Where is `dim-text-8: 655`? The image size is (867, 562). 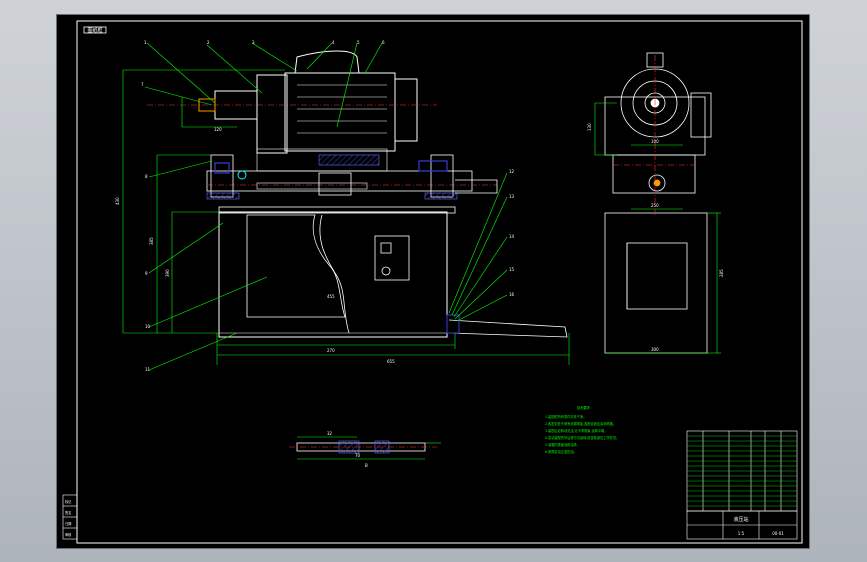 dim-text-8: 655 is located at coordinates (391, 361).